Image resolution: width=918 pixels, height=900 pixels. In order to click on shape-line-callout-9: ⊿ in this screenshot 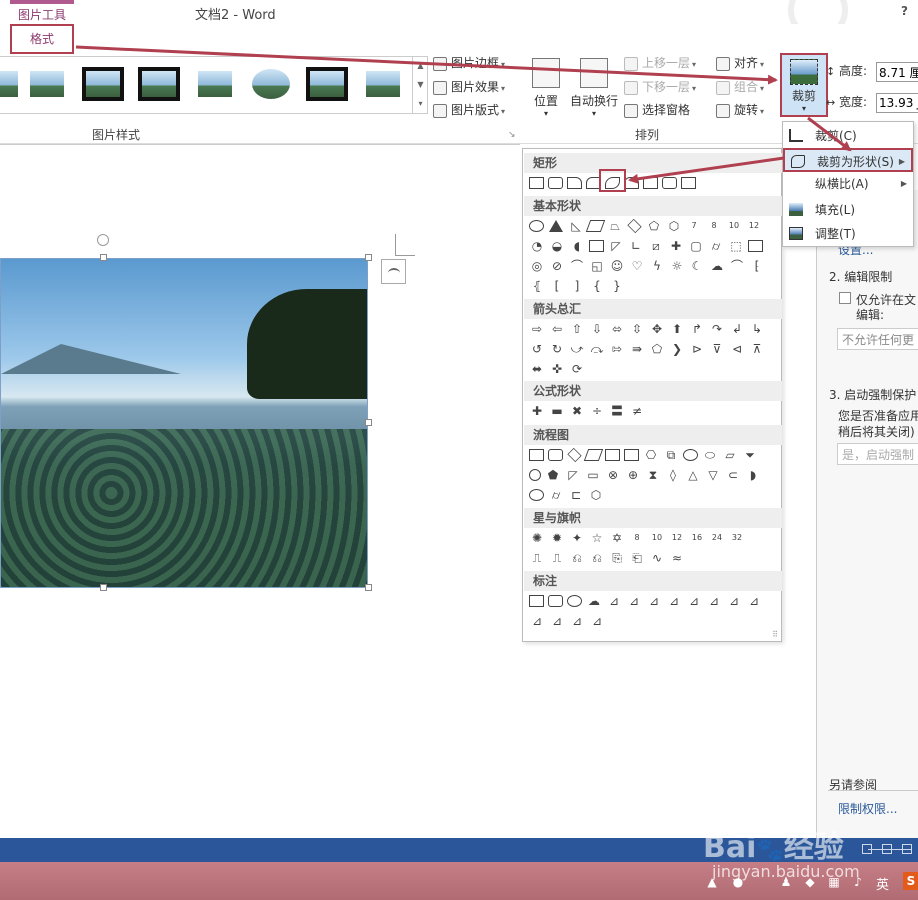, I will do `click(537, 621)`.